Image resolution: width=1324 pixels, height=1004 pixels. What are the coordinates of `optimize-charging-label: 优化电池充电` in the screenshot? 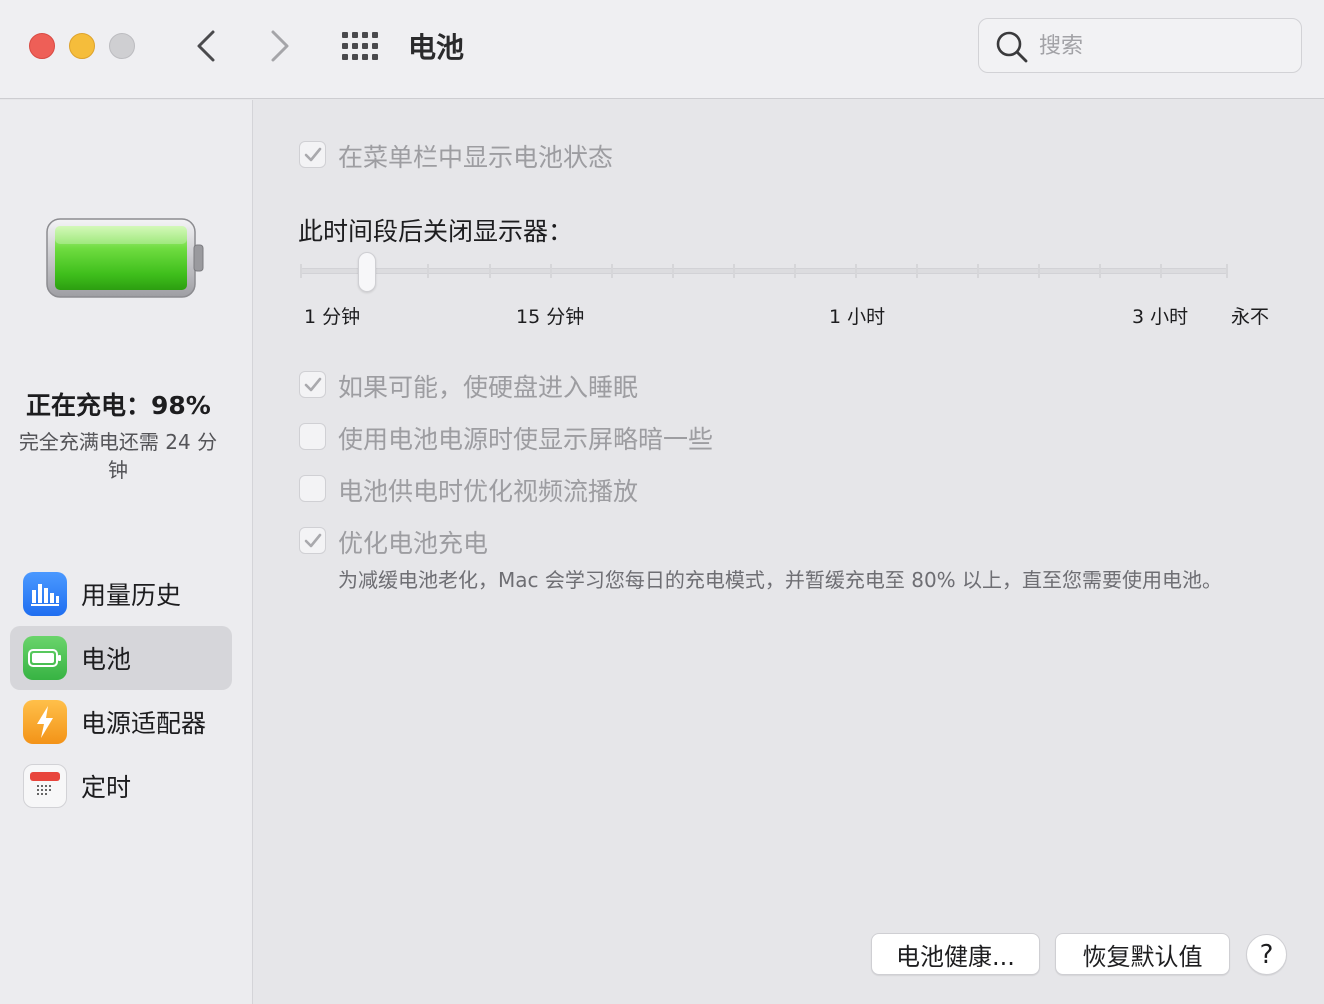 It's located at (413, 543).